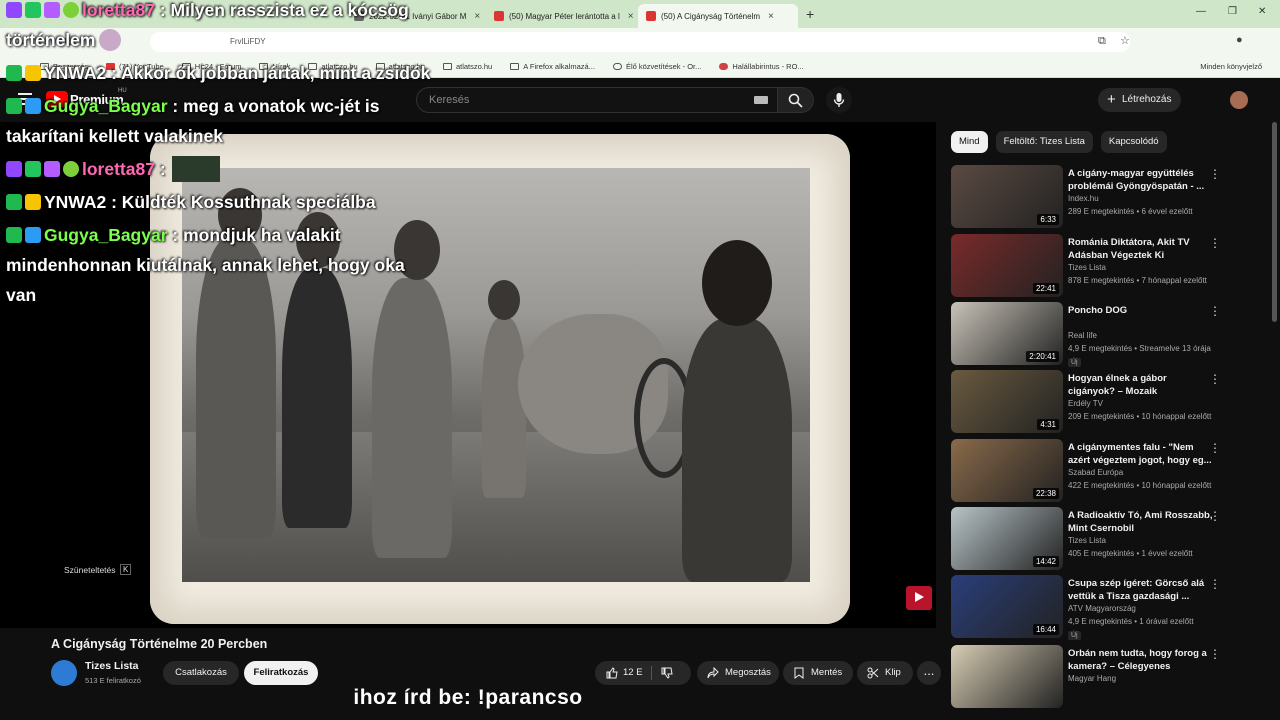 The image size is (1280, 720). Describe the element at coordinates (90, 570) in the screenshot. I see `pause-tooltip: Szüneteltetés` at that location.